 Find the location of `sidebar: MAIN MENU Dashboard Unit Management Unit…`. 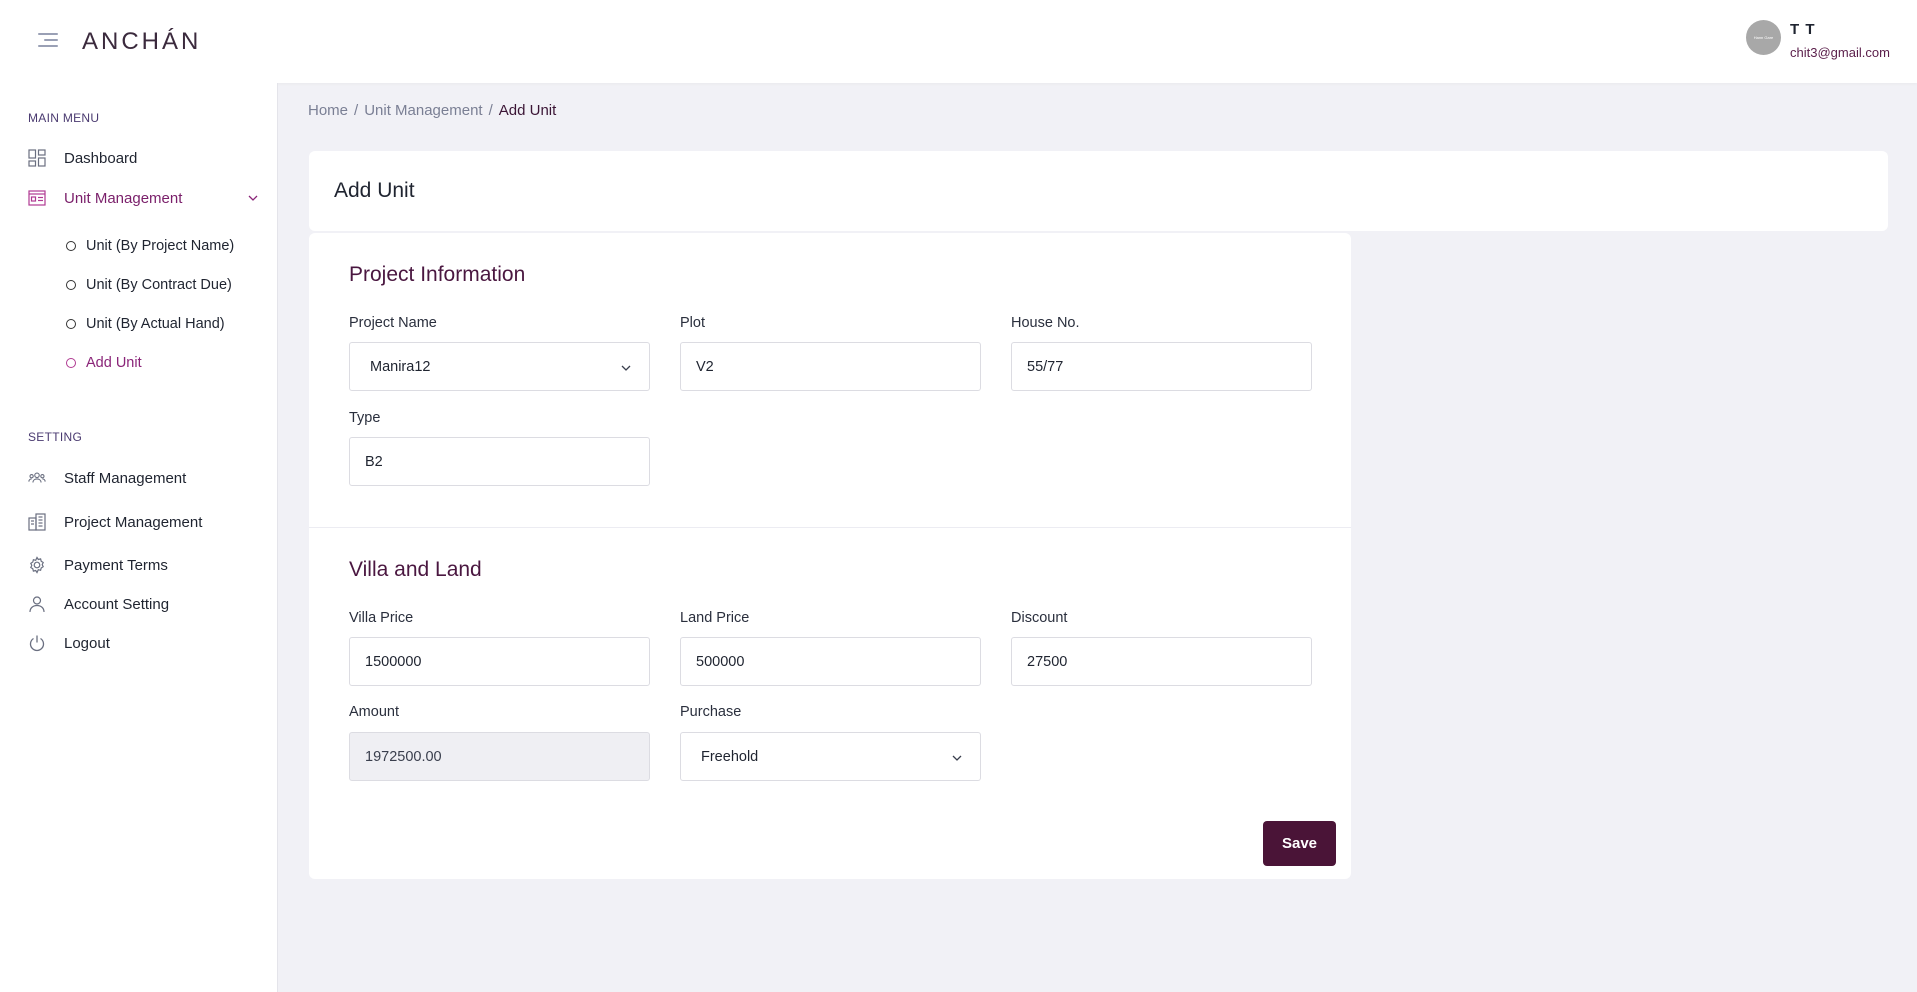

sidebar: MAIN MENU Dashboard Unit Management Unit… is located at coordinates (139, 537).